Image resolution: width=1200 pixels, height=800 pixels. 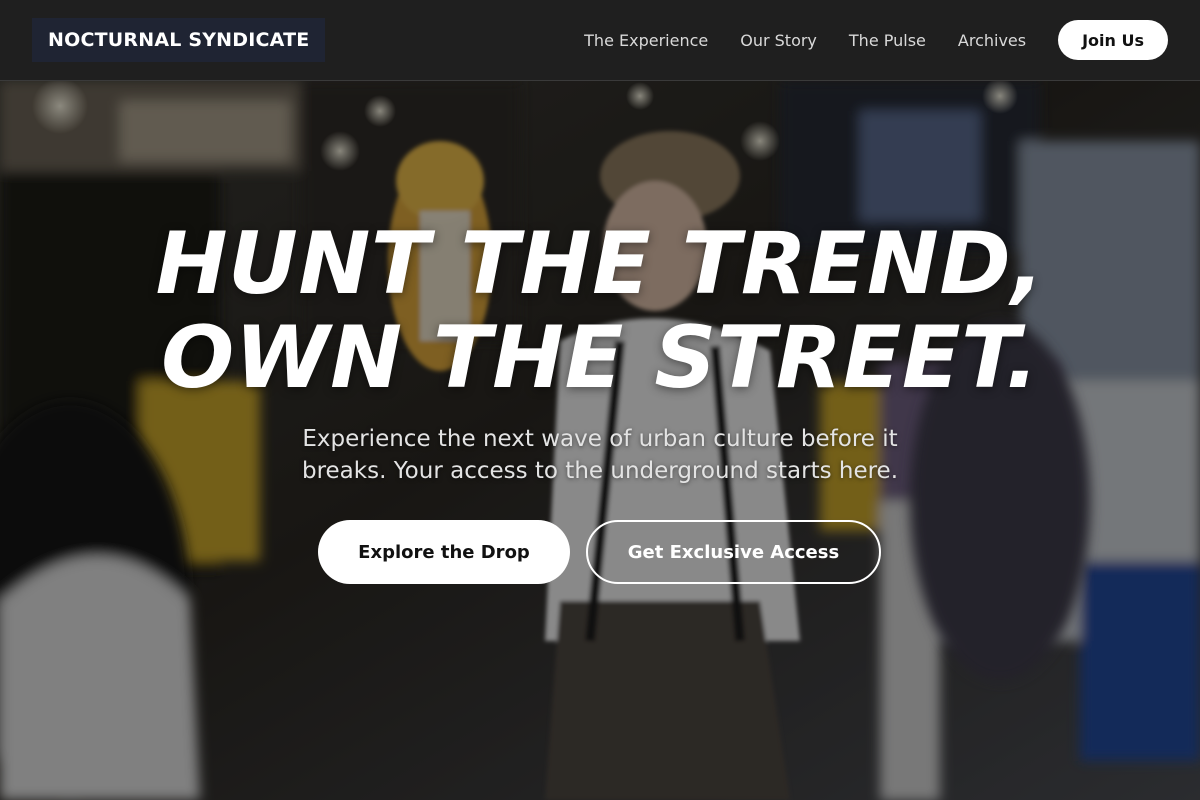 I want to click on explore-drop-button: Explore the Drop, so click(x=444, y=552).